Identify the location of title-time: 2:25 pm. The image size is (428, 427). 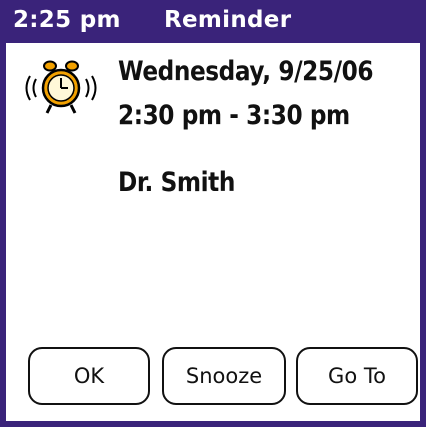
(67, 20).